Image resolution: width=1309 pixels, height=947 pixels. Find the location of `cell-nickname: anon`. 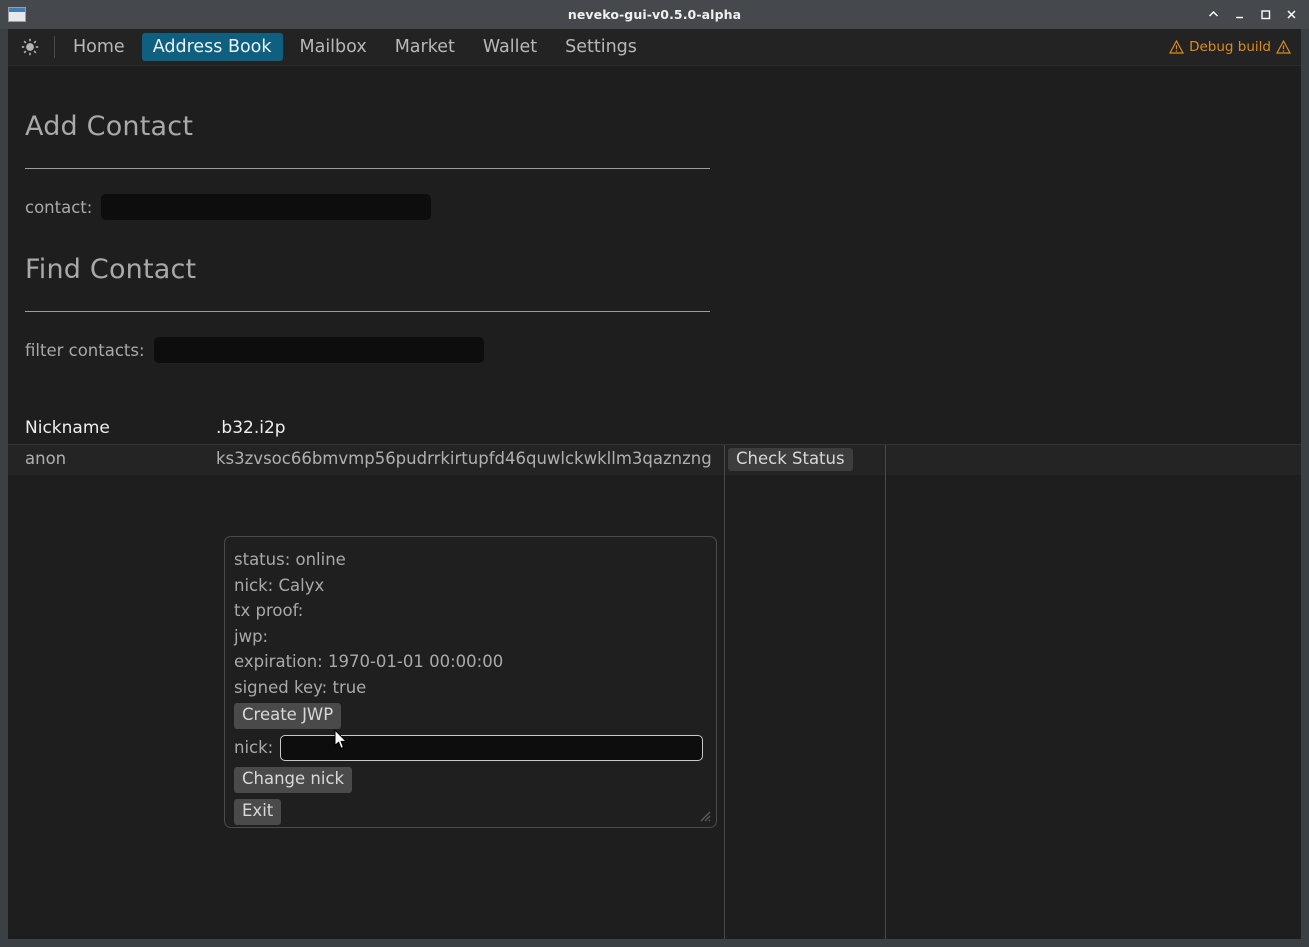

cell-nickname: anon is located at coordinates (46, 458).